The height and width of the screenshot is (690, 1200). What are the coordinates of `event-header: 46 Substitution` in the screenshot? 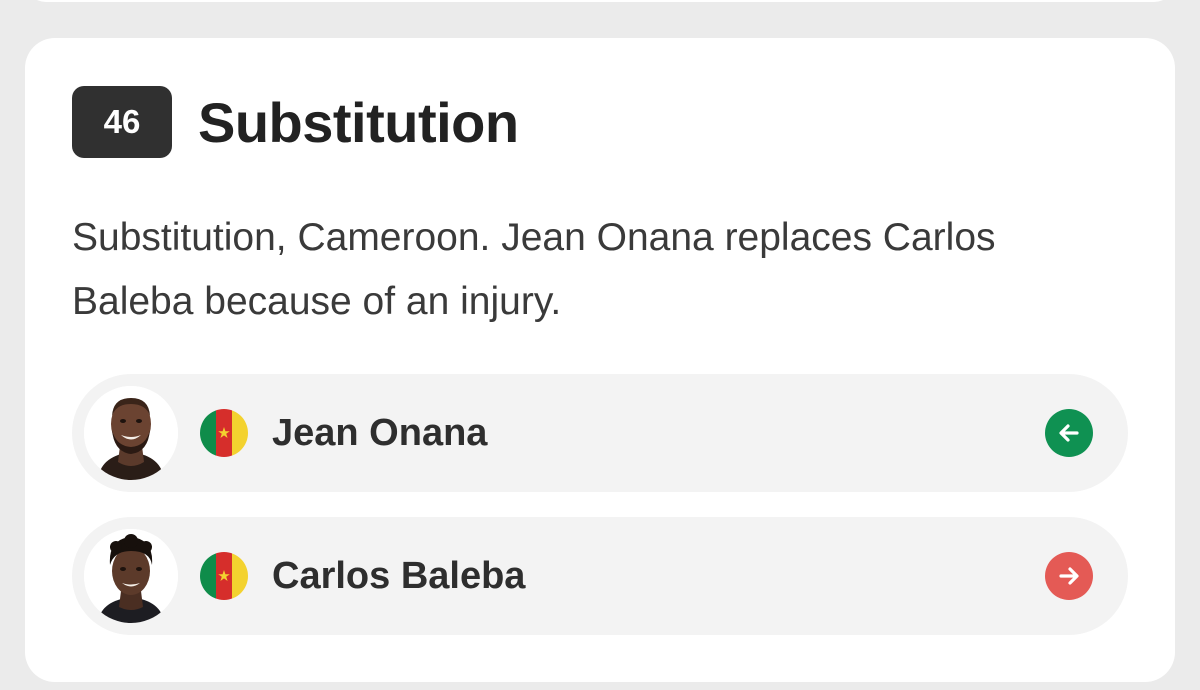 It's located at (295, 122).